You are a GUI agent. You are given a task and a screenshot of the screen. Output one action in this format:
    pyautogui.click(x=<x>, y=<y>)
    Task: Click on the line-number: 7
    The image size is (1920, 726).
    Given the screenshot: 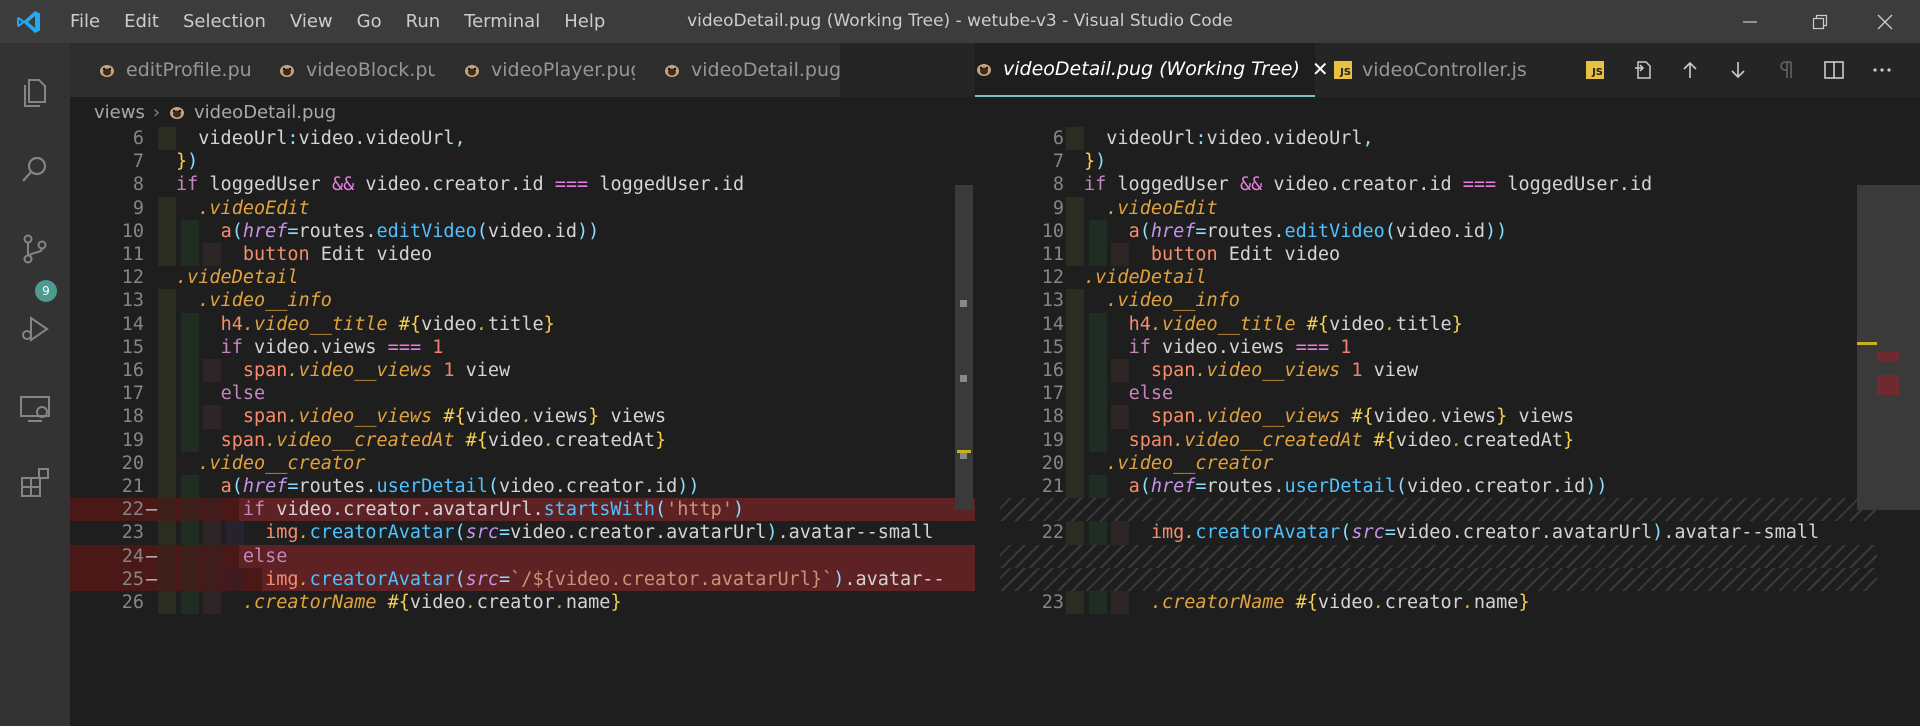 What is the action you would take?
    pyautogui.click(x=1058, y=162)
    